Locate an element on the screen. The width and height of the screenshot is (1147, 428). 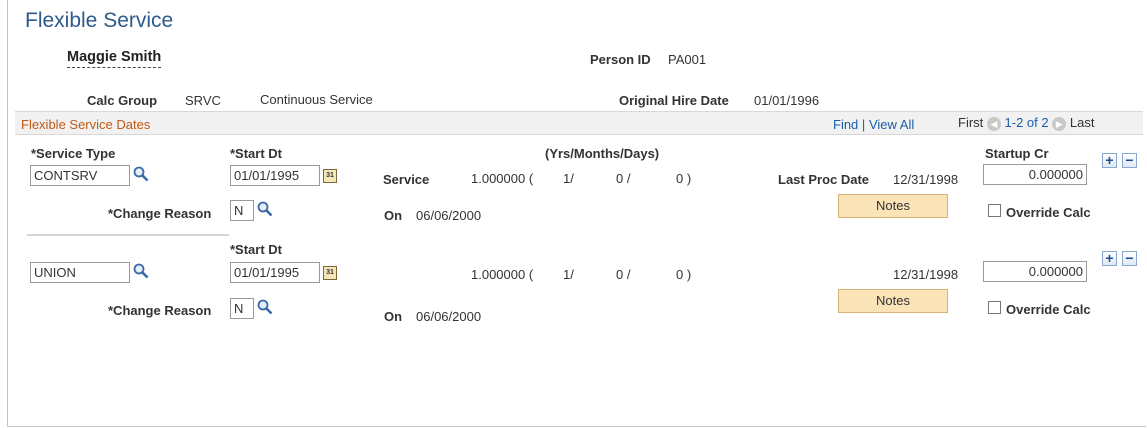
grid-title: Flexible Service Dates is located at coordinates (86, 124).